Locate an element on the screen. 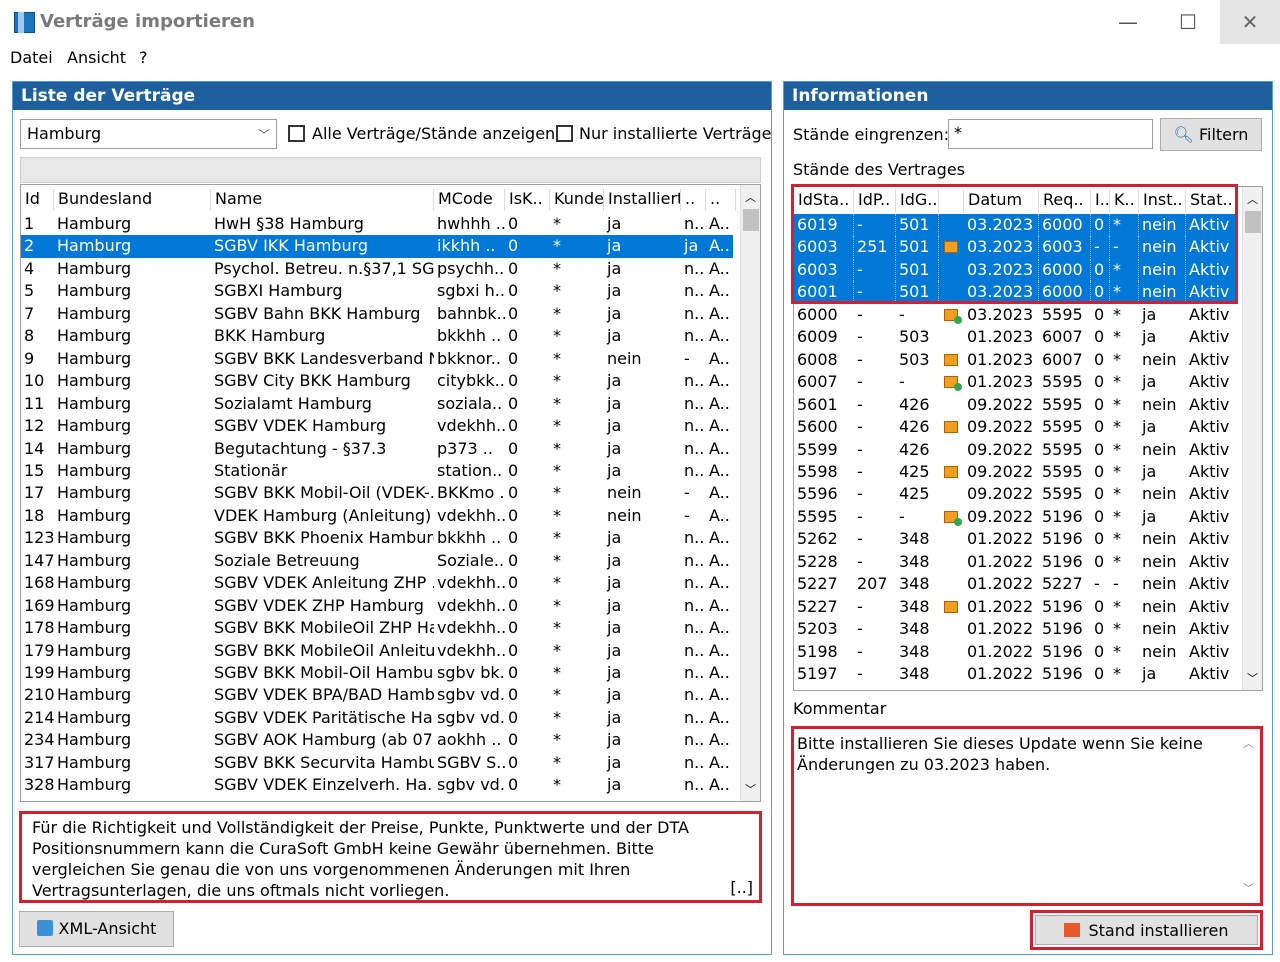  only-installed-checkbox is located at coordinates (564, 133).